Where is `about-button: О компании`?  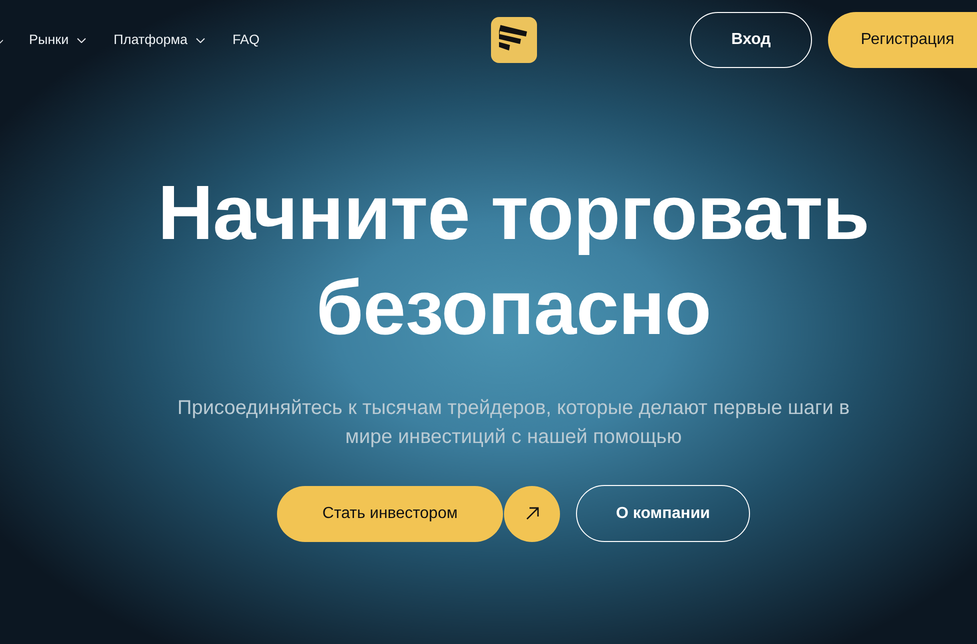 about-button: О компании is located at coordinates (663, 513).